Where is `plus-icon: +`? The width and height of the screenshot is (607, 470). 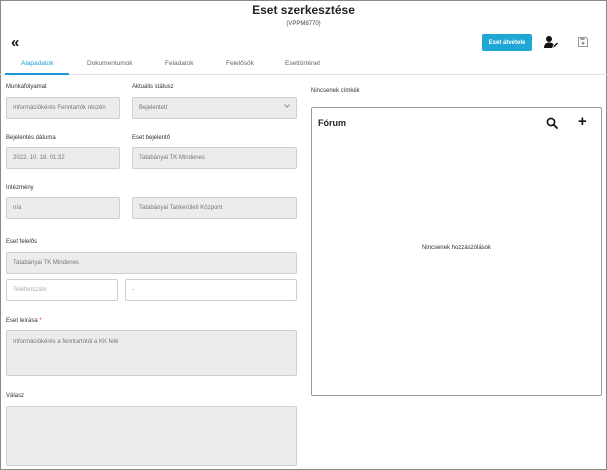
plus-icon: + is located at coordinates (582, 121).